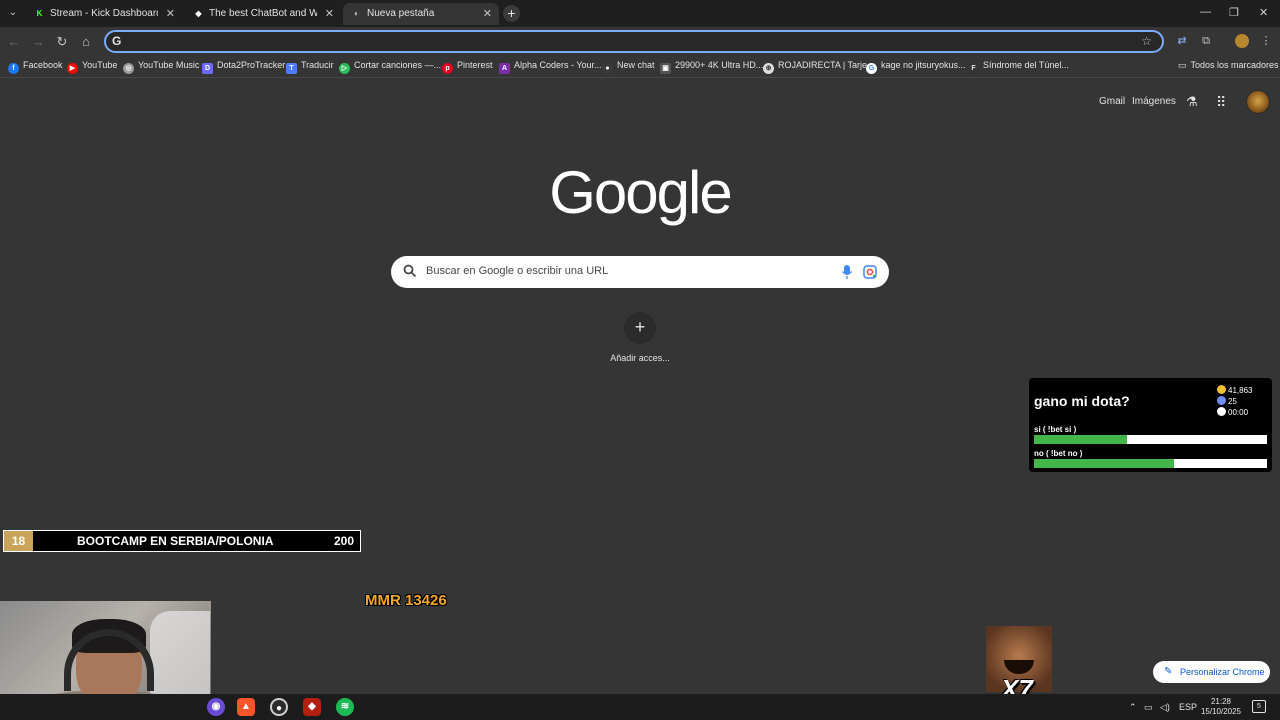 The image size is (1280, 720). Describe the element at coordinates (1188, 707) in the screenshot. I see `language-indicator: ESP` at that location.